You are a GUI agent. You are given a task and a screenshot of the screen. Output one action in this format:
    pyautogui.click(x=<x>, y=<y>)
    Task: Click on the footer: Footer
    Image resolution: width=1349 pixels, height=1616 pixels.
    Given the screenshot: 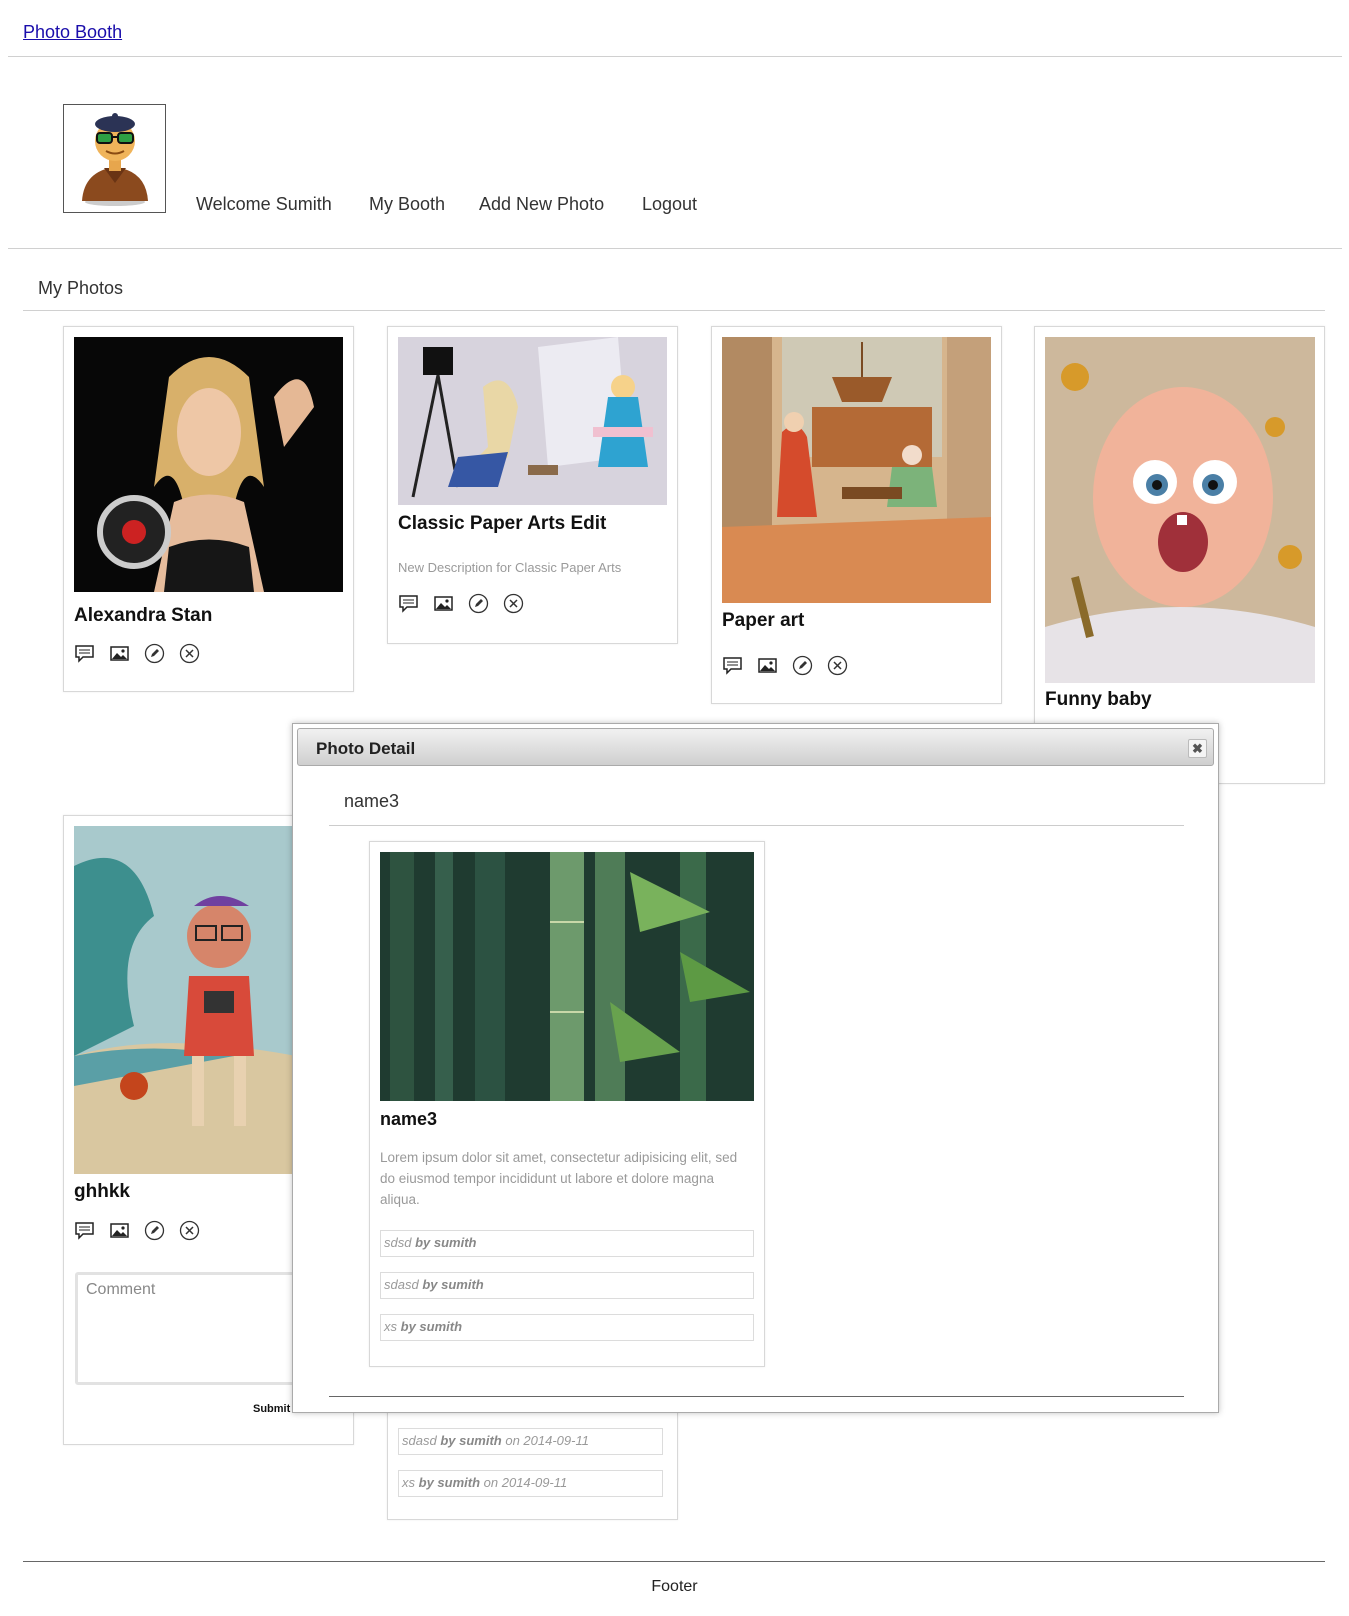 What is the action you would take?
    pyautogui.click(x=674, y=1586)
    